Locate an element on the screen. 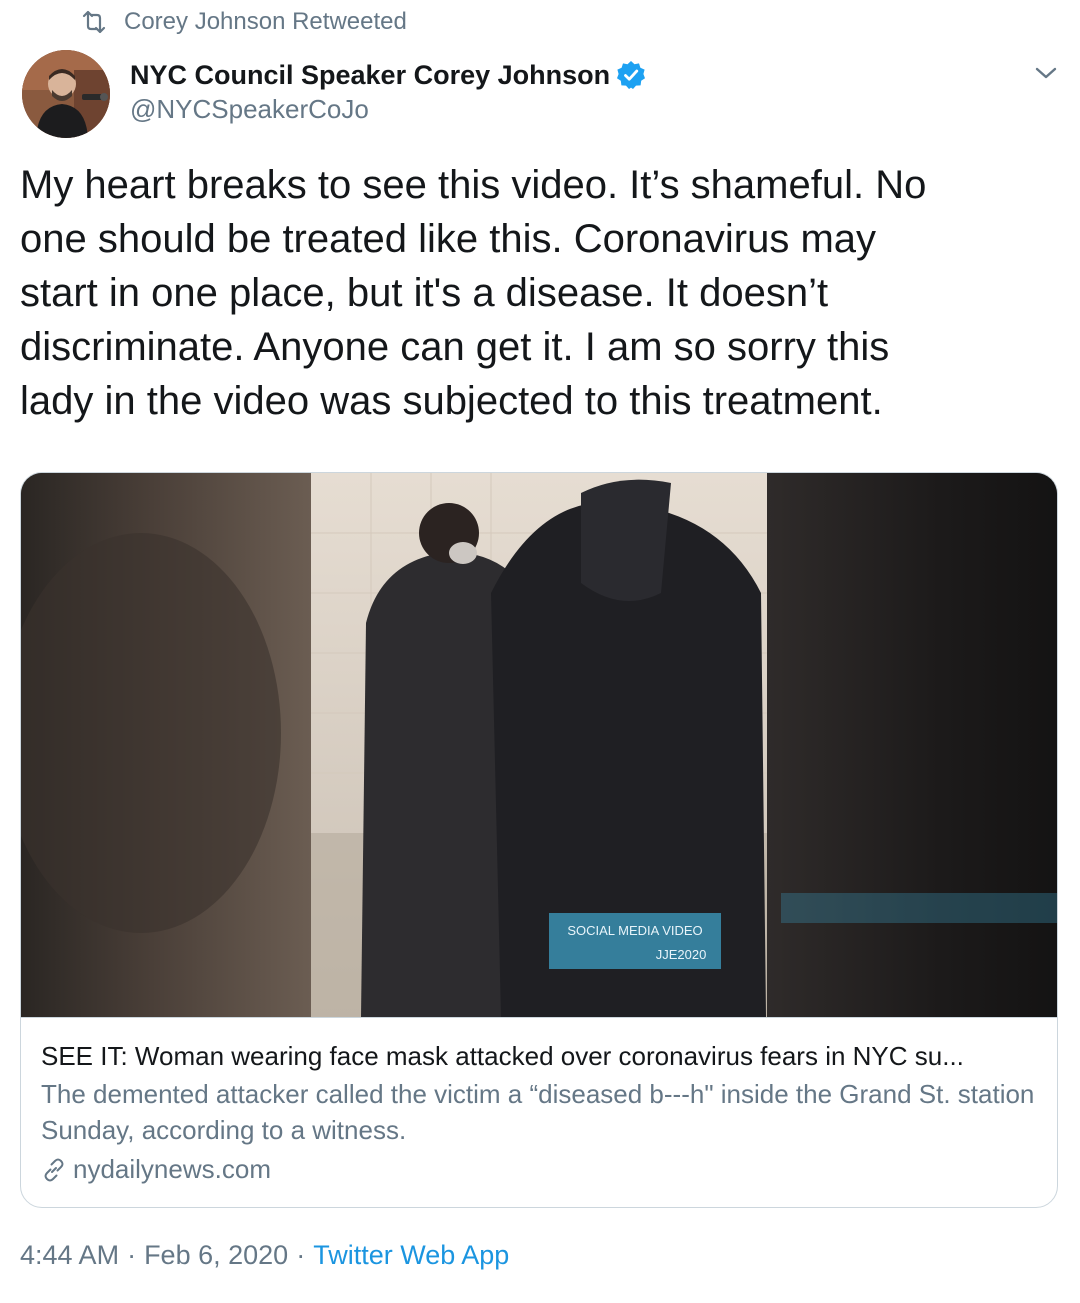 The height and width of the screenshot is (1303, 1080). avatar-image is located at coordinates (66, 94).